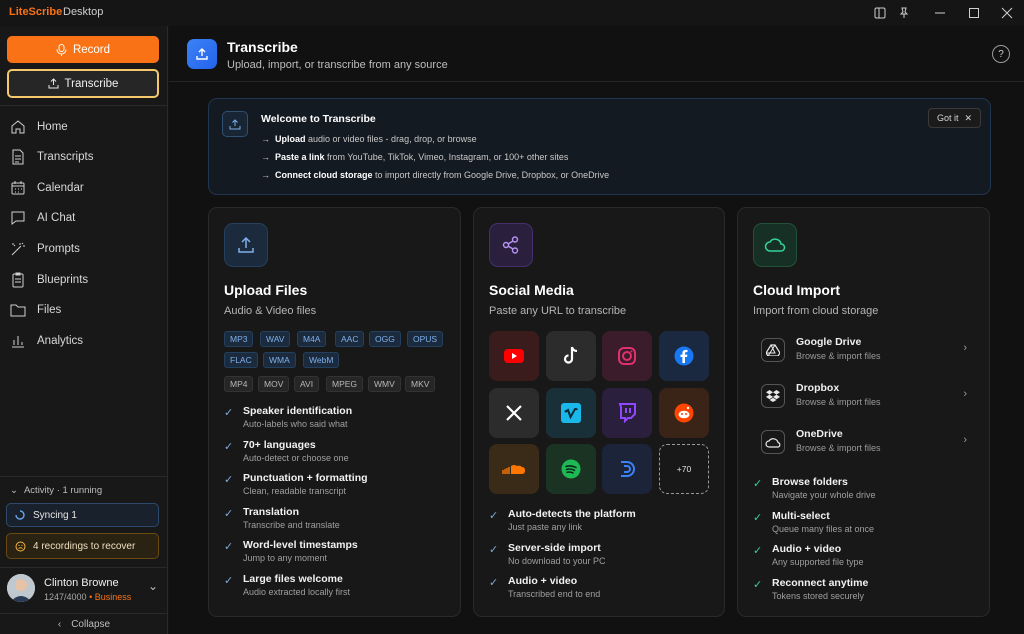  What do you see at coordinates (18, 127) in the screenshot?
I see `home-icon` at bounding box center [18, 127].